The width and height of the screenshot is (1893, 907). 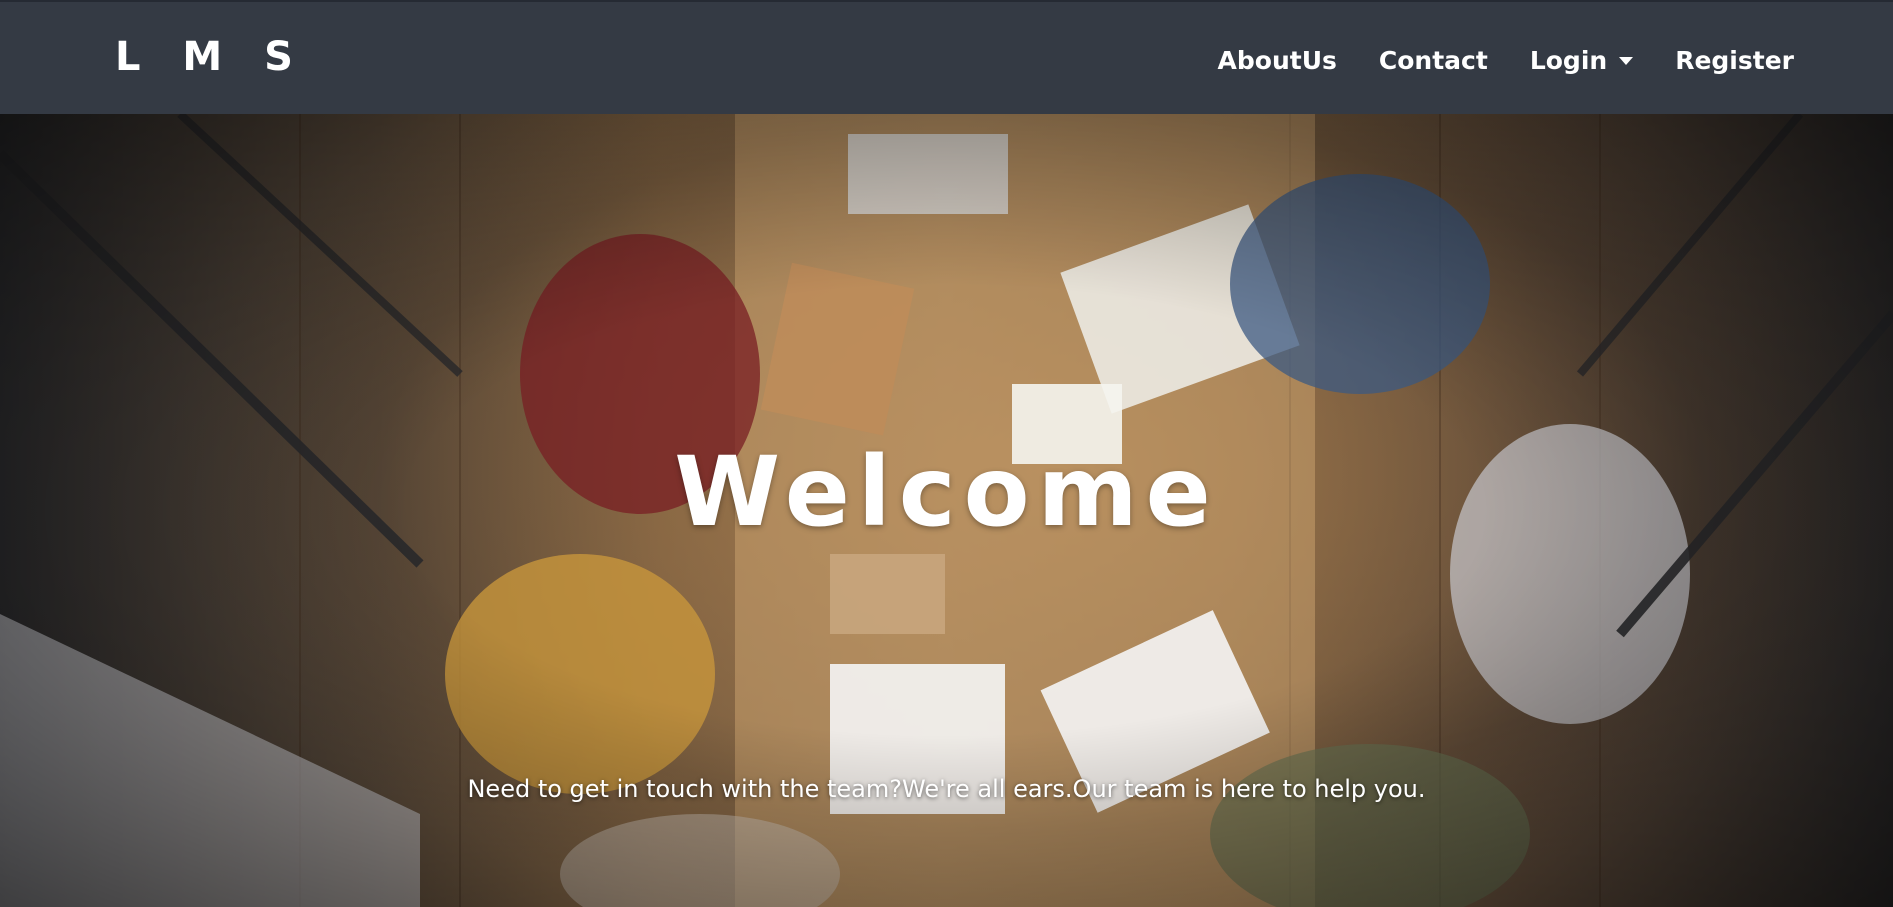 What do you see at coordinates (1433, 60) in the screenshot?
I see `nav-link-contact: Contact` at bounding box center [1433, 60].